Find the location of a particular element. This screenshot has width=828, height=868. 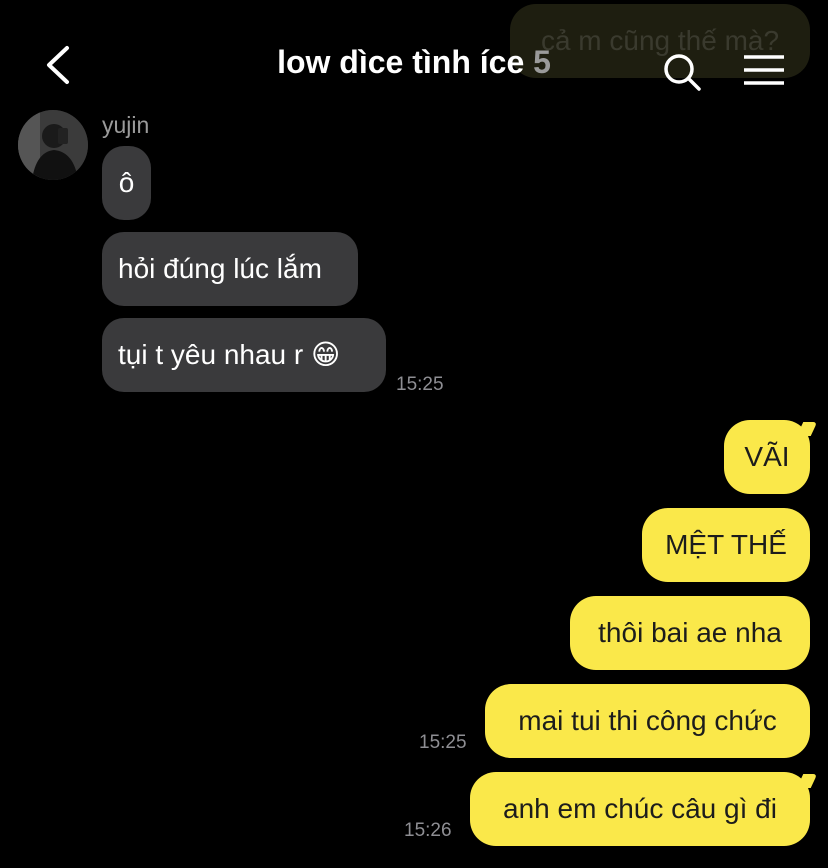

chat-title: low dìce tình íce 5 is located at coordinates (414, 62).